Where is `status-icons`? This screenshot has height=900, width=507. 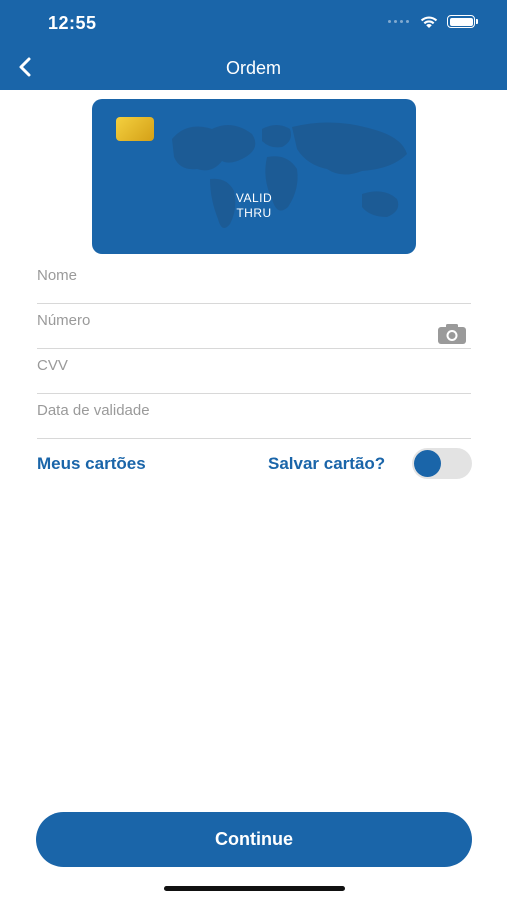
status-icons is located at coordinates (433, 21).